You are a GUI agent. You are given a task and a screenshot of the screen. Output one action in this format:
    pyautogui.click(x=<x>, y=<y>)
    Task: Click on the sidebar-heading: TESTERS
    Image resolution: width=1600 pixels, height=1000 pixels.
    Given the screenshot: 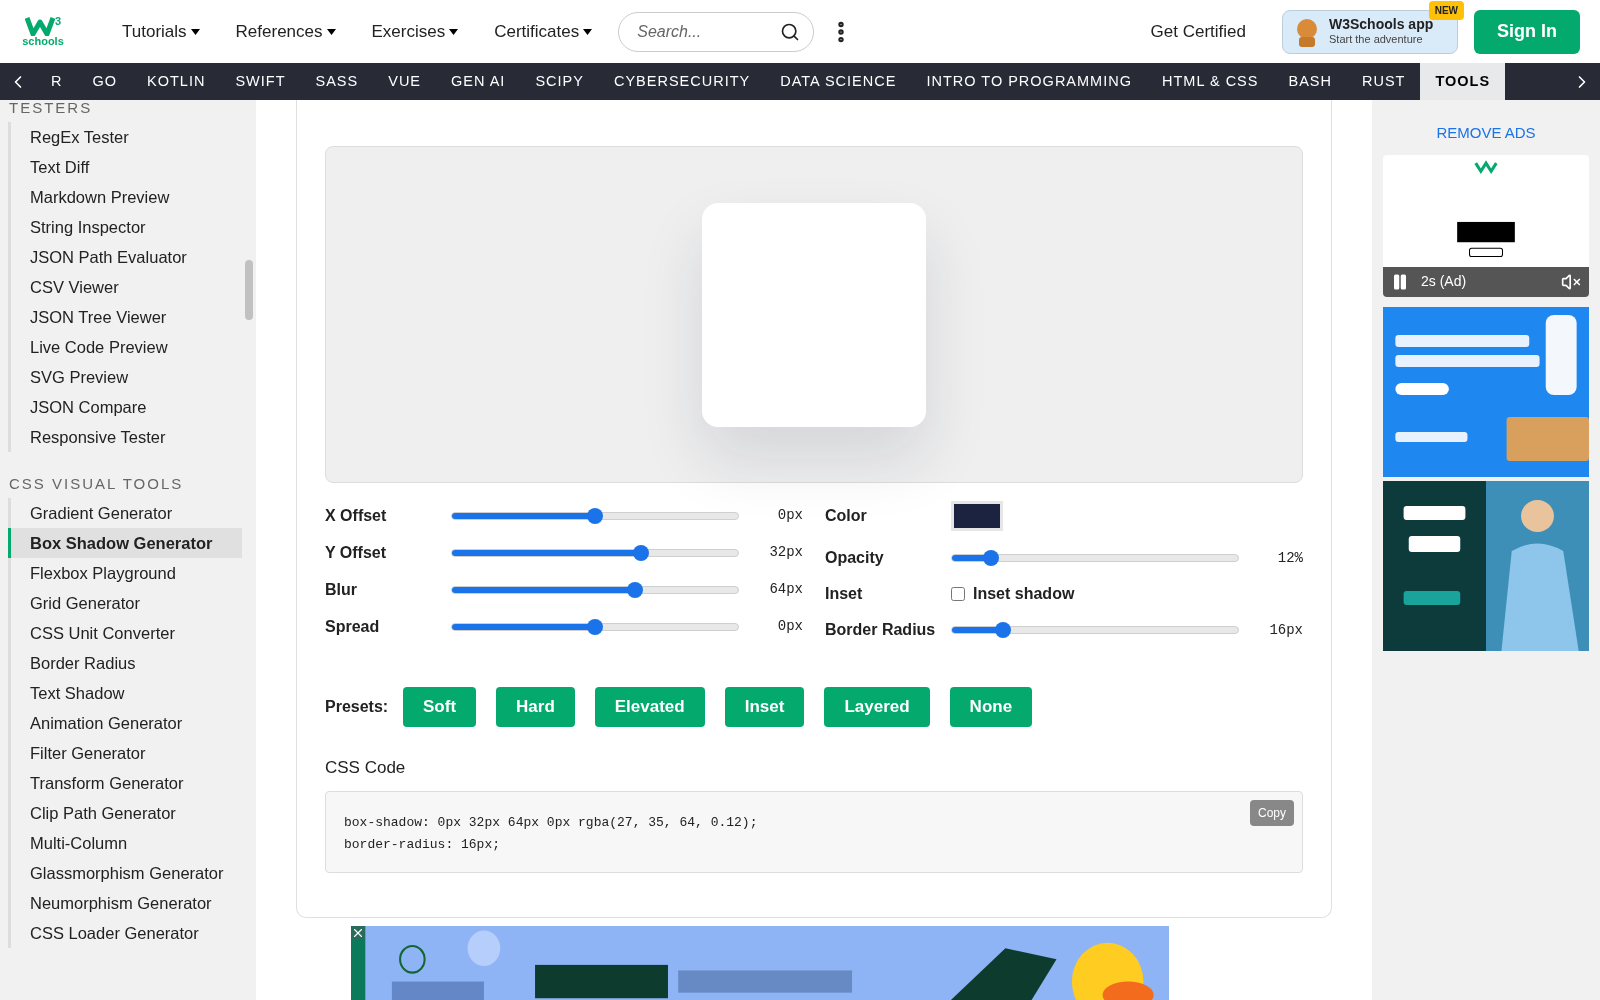 What is the action you would take?
    pyautogui.click(x=51, y=109)
    